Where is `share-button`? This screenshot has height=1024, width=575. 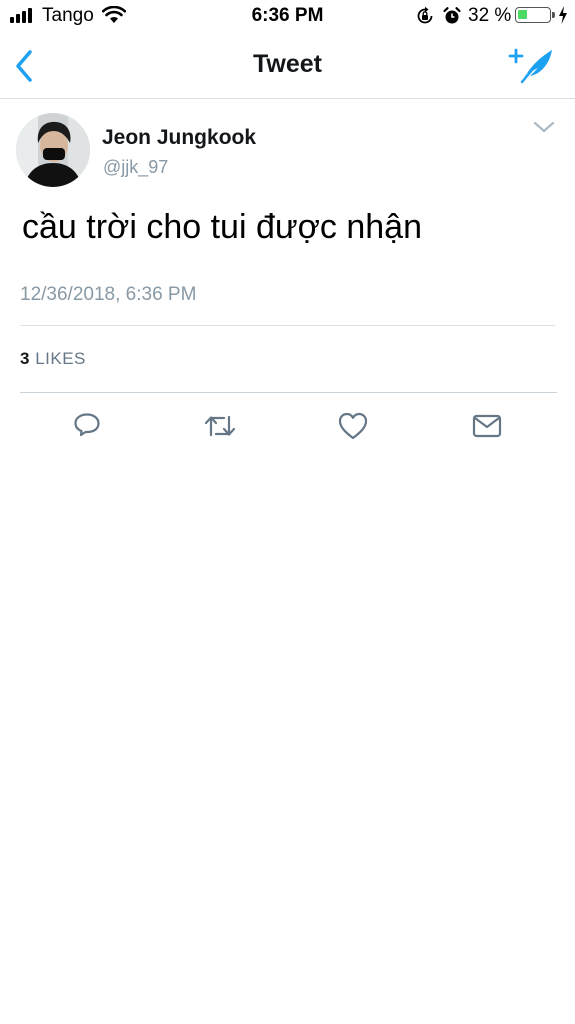 share-button is located at coordinates (487, 426).